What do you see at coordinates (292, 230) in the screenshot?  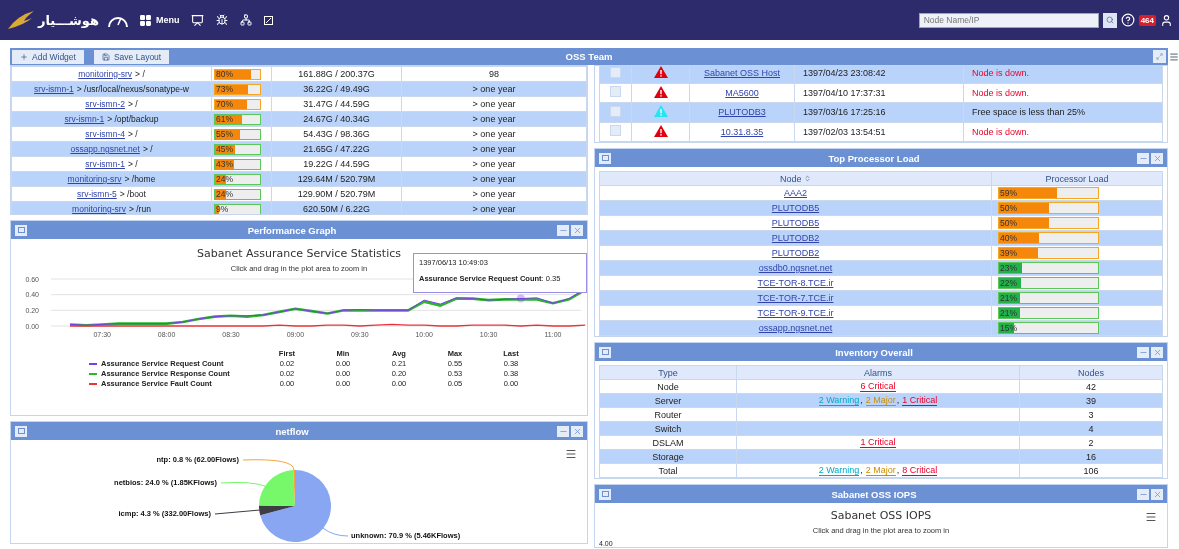 I see `panel-title: Performance Graph` at bounding box center [292, 230].